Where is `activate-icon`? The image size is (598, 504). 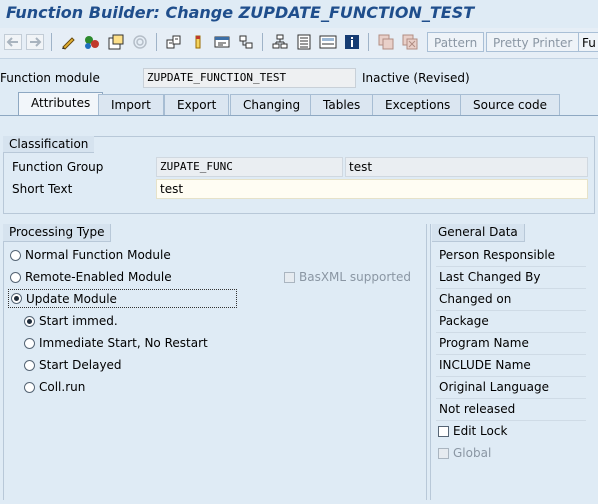
activate-icon is located at coordinates (174, 42).